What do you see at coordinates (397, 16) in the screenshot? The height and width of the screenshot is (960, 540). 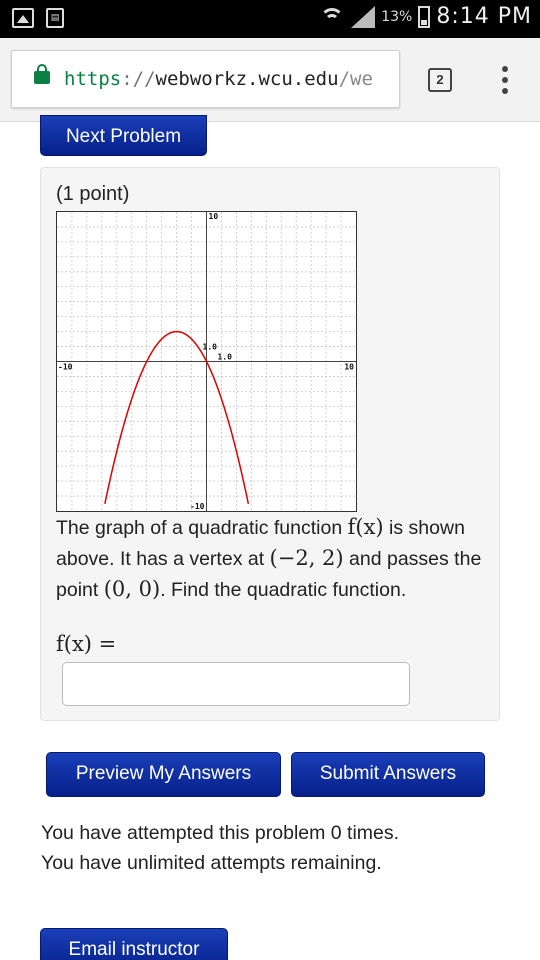 I see `battery-percent: 13%` at bounding box center [397, 16].